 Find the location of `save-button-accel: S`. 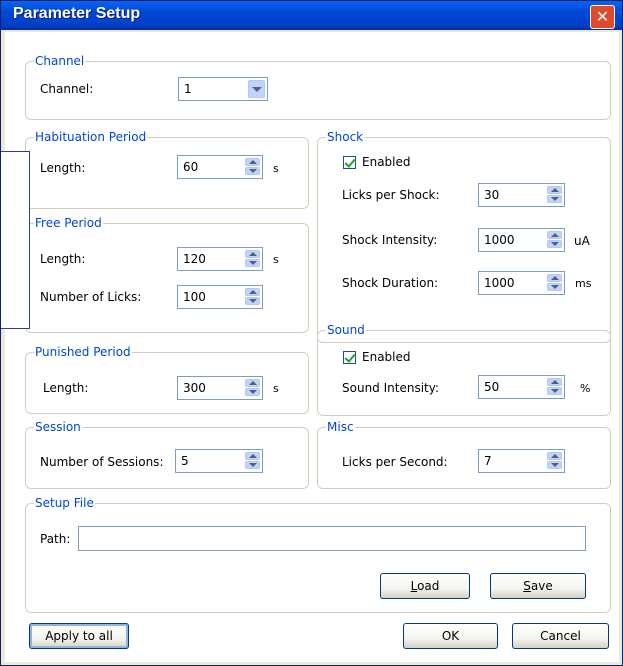

save-button-accel: S is located at coordinates (527, 586).